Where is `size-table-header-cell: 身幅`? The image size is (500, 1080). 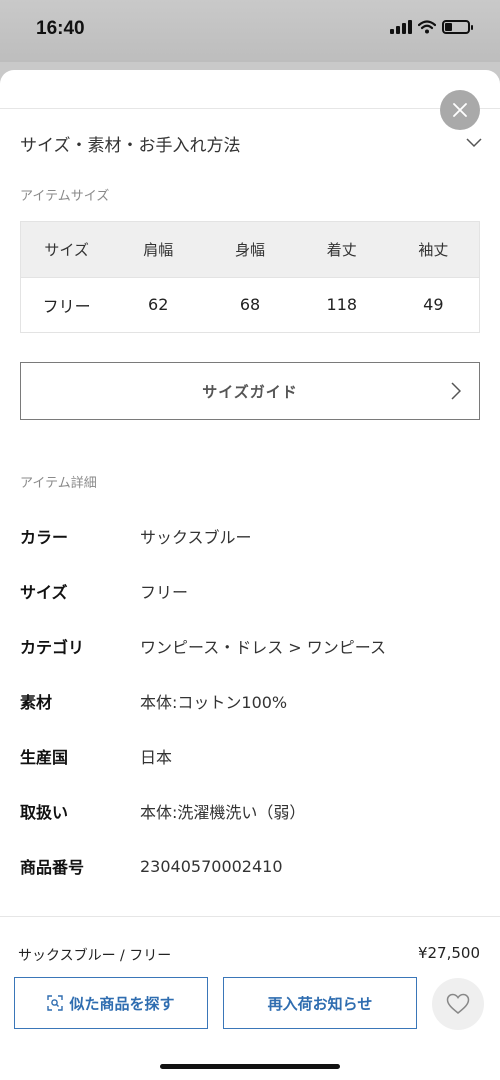 size-table-header-cell: 身幅 is located at coordinates (250, 249).